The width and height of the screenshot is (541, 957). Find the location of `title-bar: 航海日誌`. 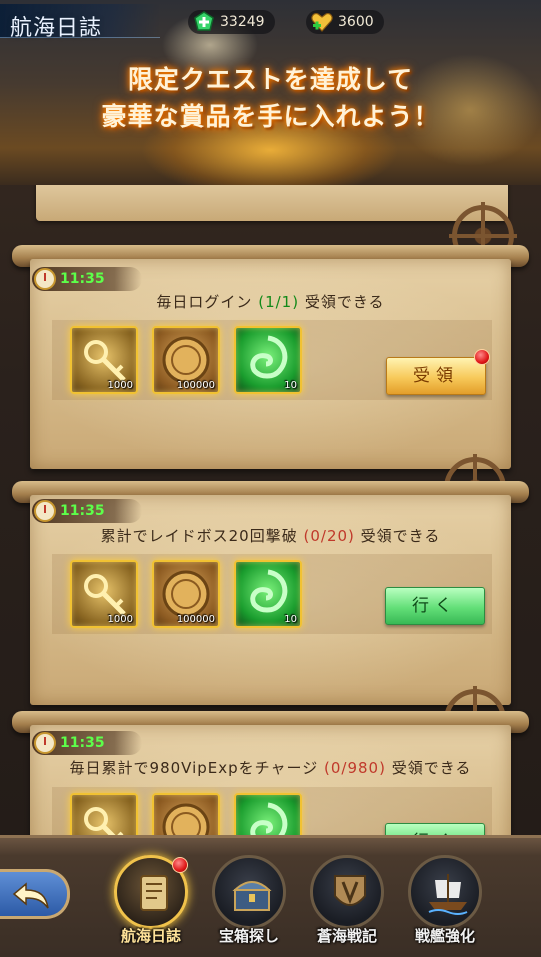

title-bar: 航海日誌 is located at coordinates (80, 22).